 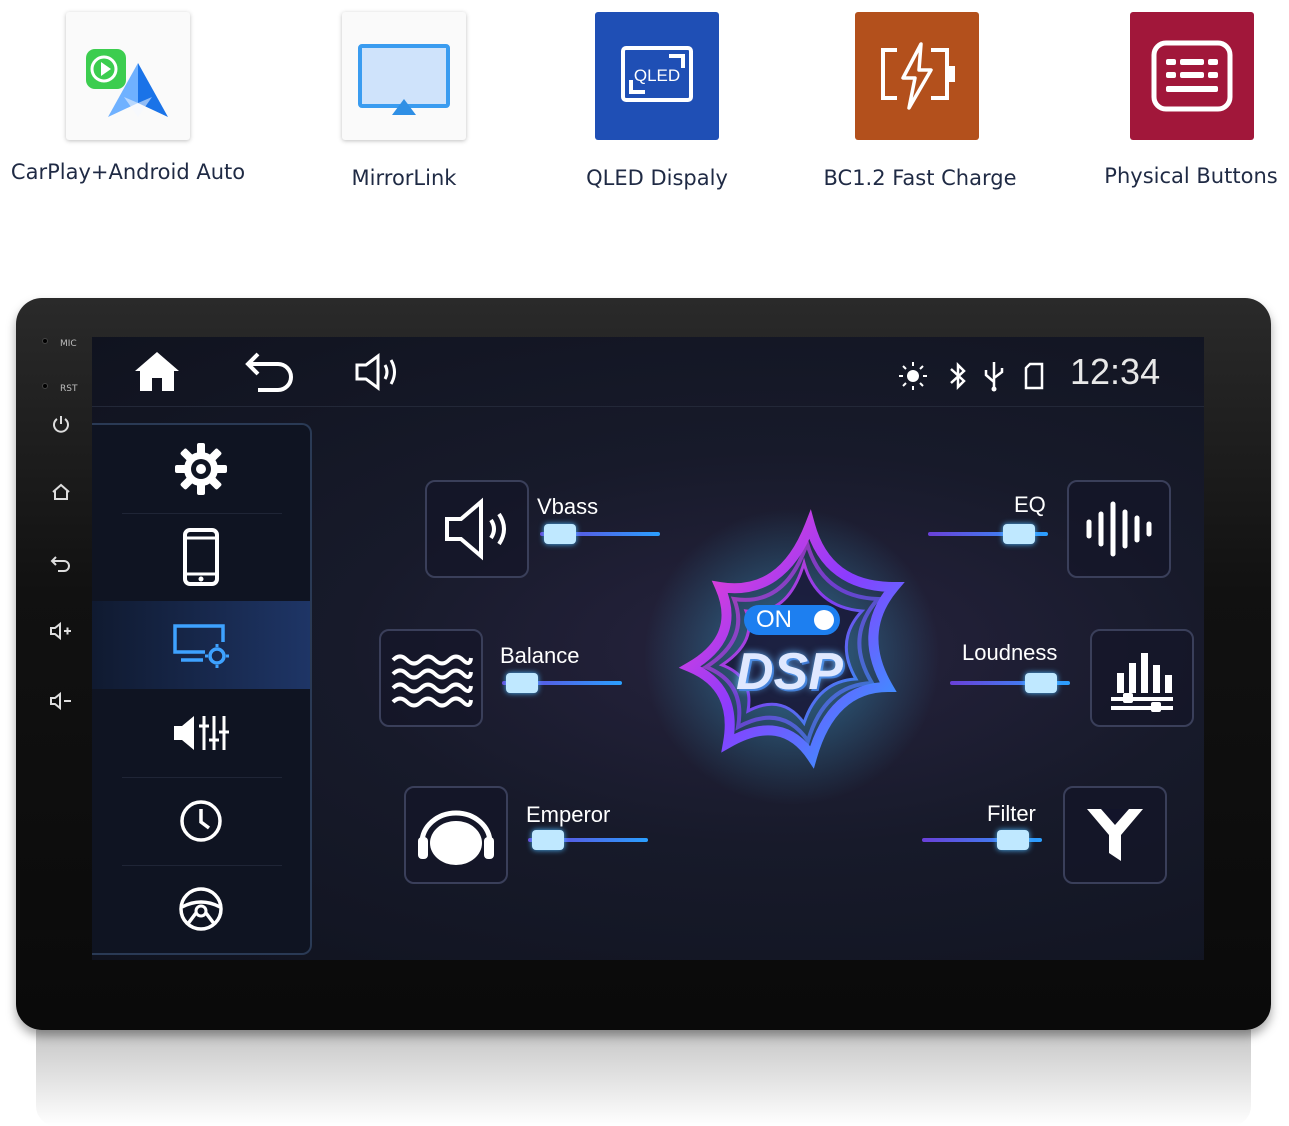 I want to click on audio-settings-icon, so click(x=201, y=733).